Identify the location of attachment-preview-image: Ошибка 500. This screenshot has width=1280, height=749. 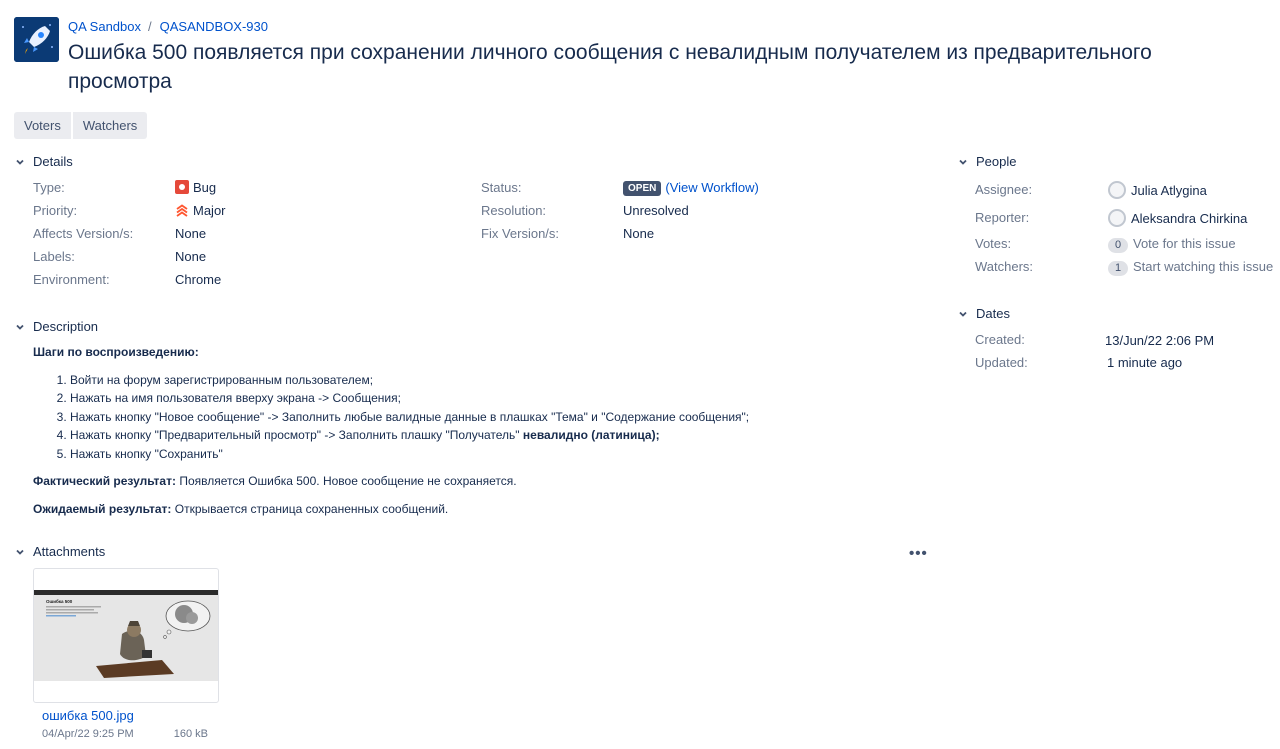
(126, 635).